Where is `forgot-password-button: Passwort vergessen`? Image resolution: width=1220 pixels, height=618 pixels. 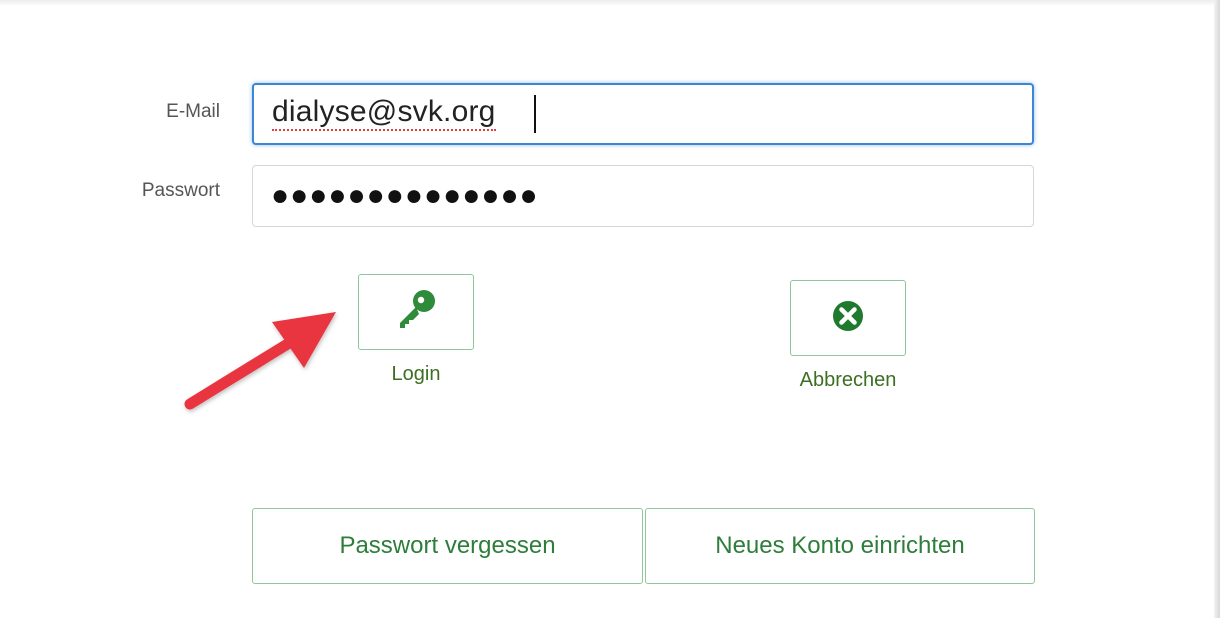 forgot-password-button: Passwort vergessen is located at coordinates (447, 546).